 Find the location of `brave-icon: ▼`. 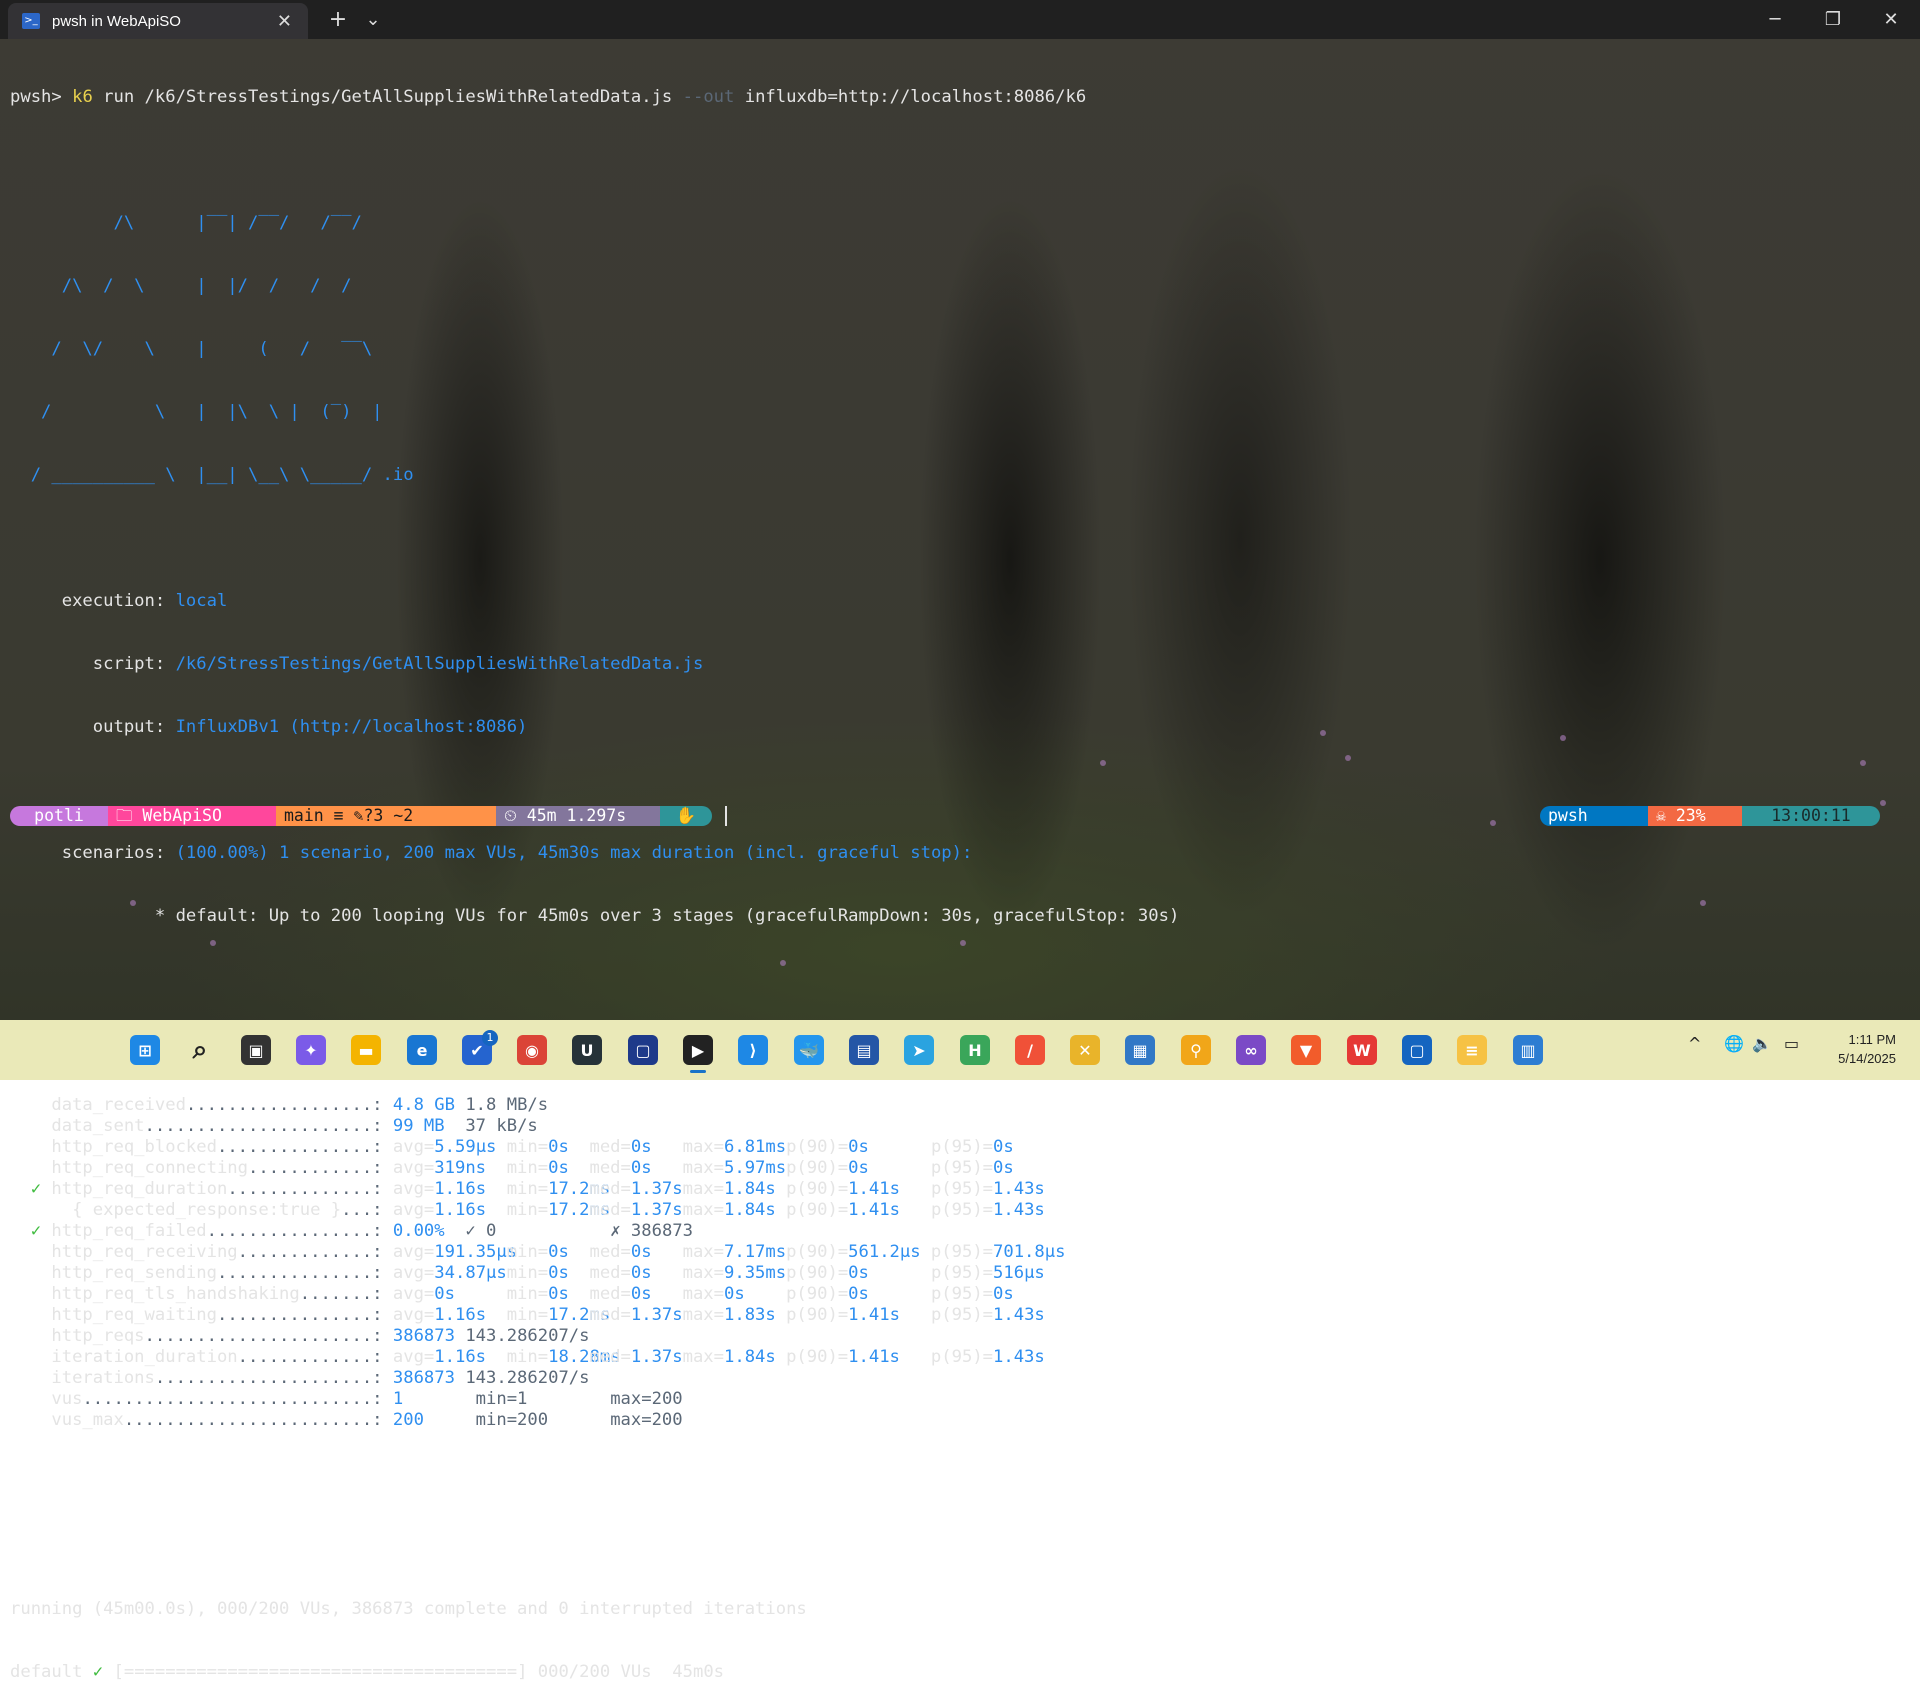

brave-icon: ▼ is located at coordinates (1306, 1050).